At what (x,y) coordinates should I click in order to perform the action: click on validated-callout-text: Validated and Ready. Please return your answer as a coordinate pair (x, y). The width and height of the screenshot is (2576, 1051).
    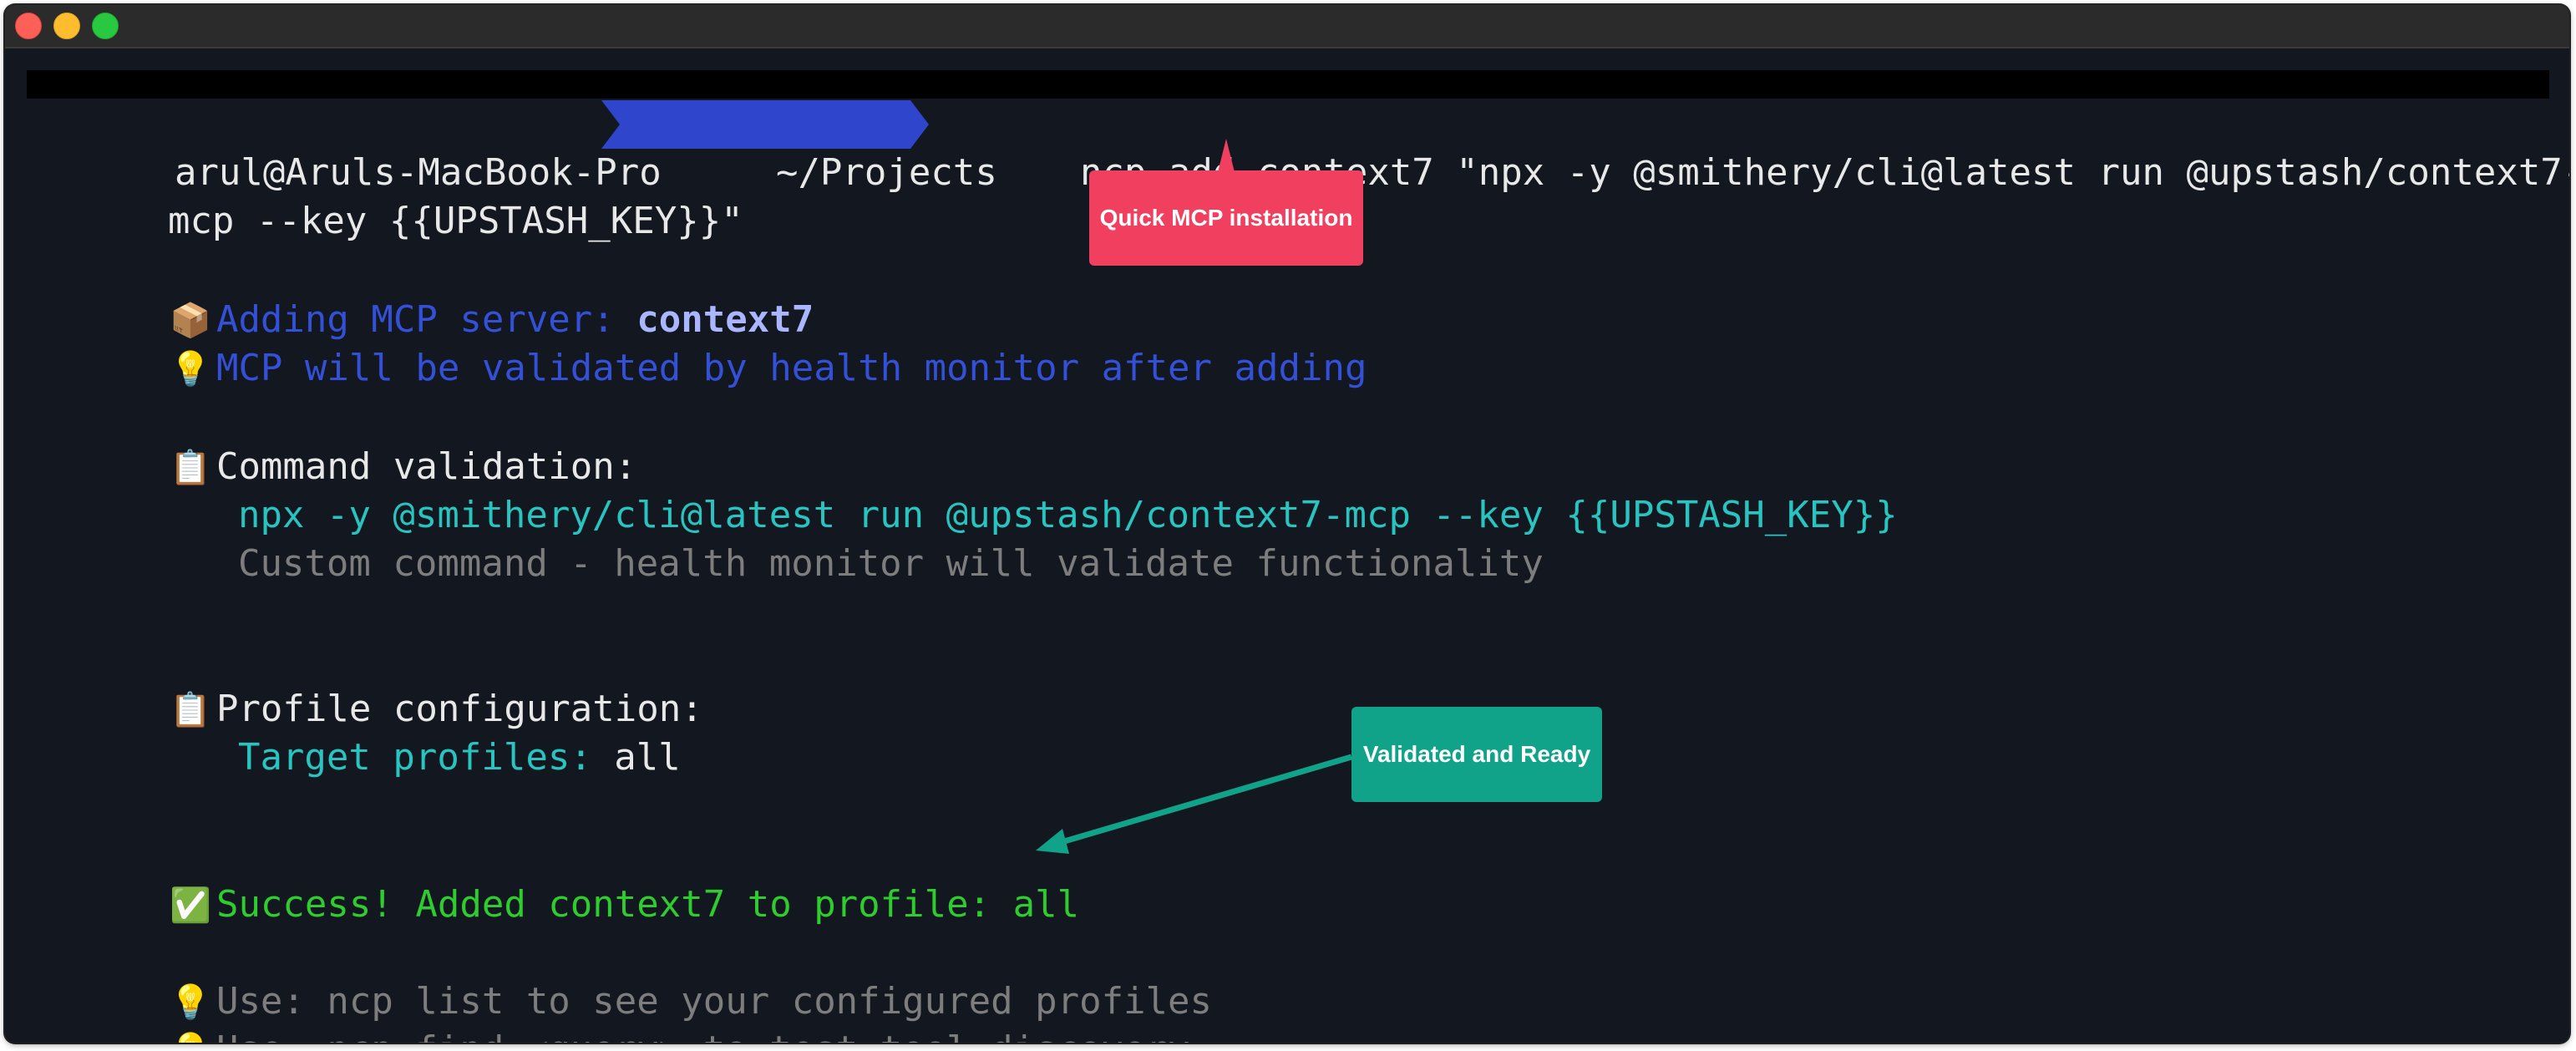
    Looking at the image, I should click on (1476, 754).